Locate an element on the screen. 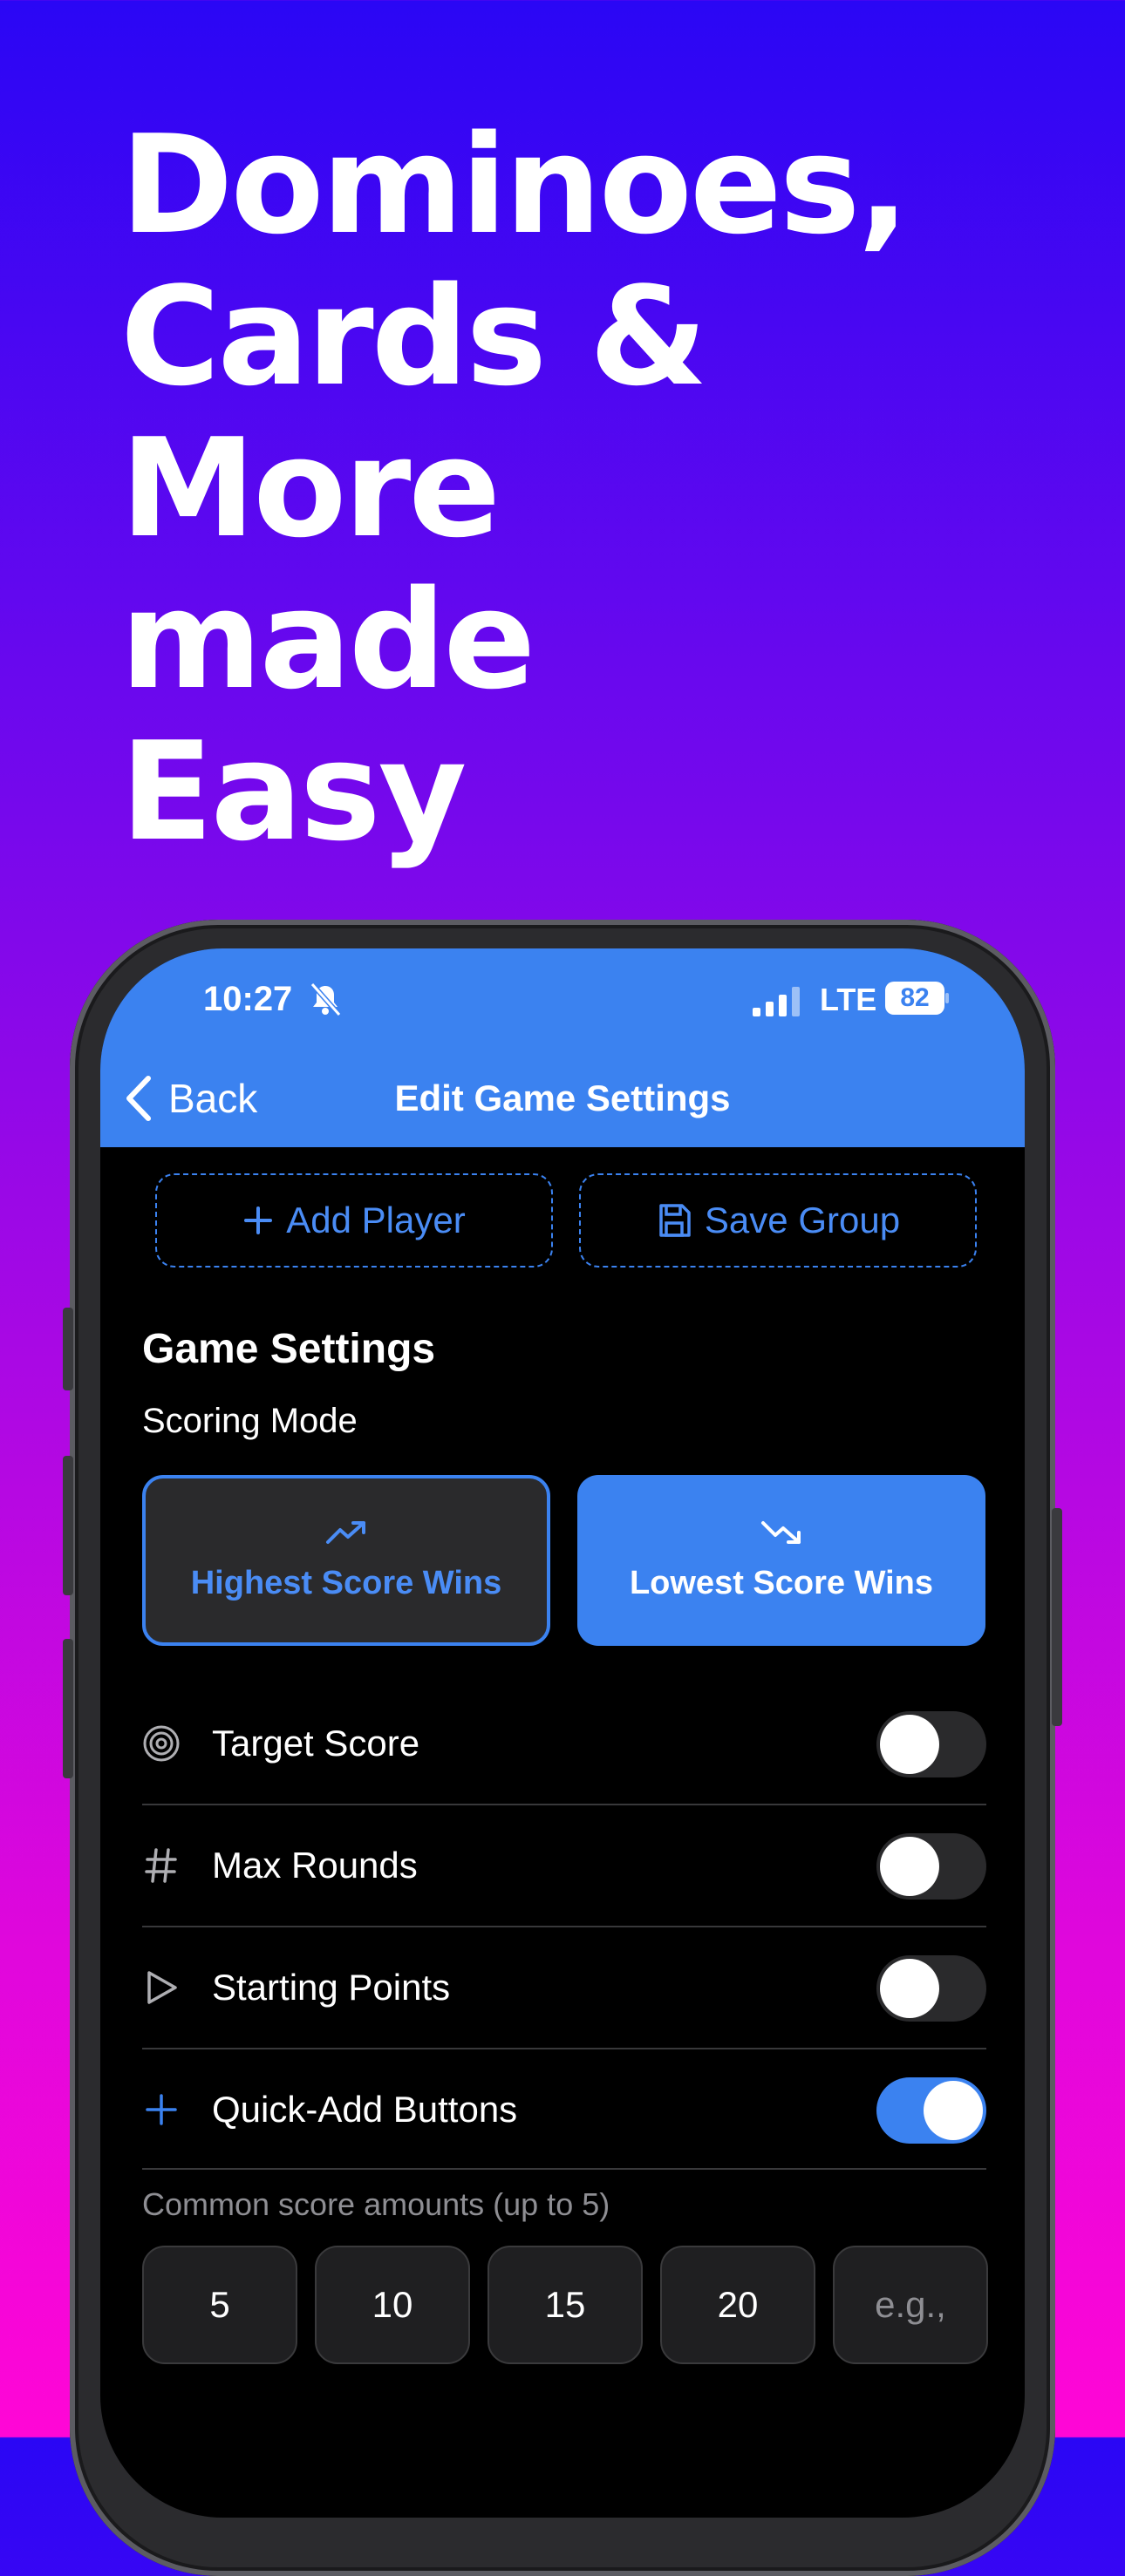 Image resolution: width=1125 pixels, height=2576 pixels. quick-add-buttons-toggle is located at coordinates (931, 2110).